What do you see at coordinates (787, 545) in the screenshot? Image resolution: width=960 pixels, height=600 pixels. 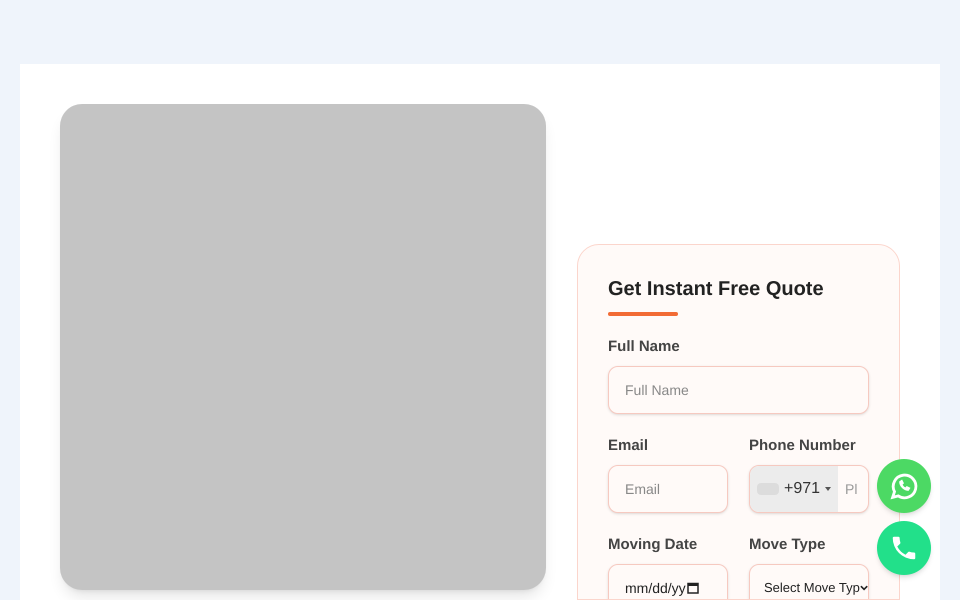 I see `field-label: Move Type` at bounding box center [787, 545].